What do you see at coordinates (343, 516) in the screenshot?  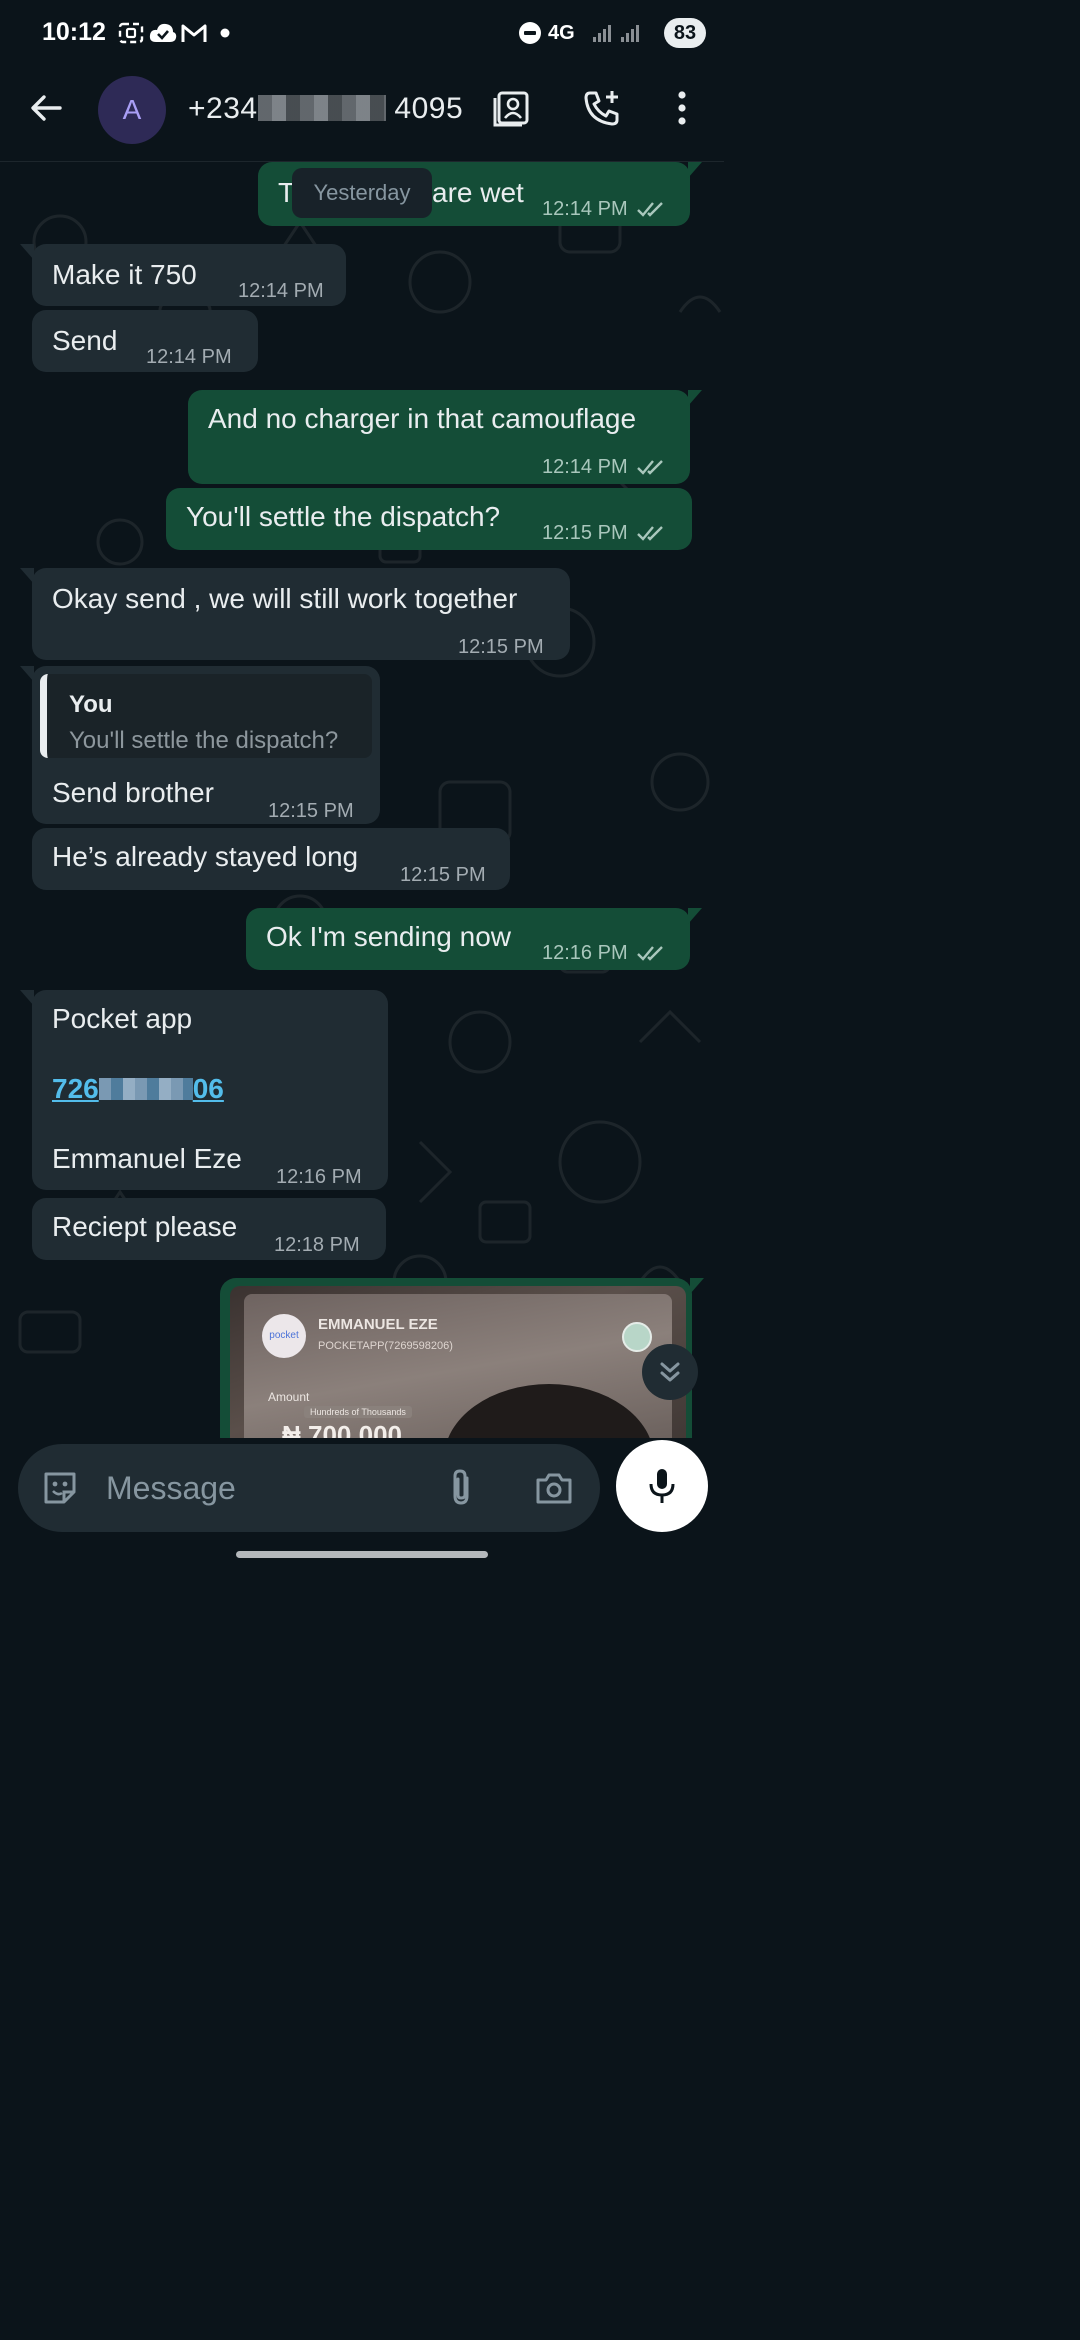 I see `message-text: You'll settle the dispatch?` at bounding box center [343, 516].